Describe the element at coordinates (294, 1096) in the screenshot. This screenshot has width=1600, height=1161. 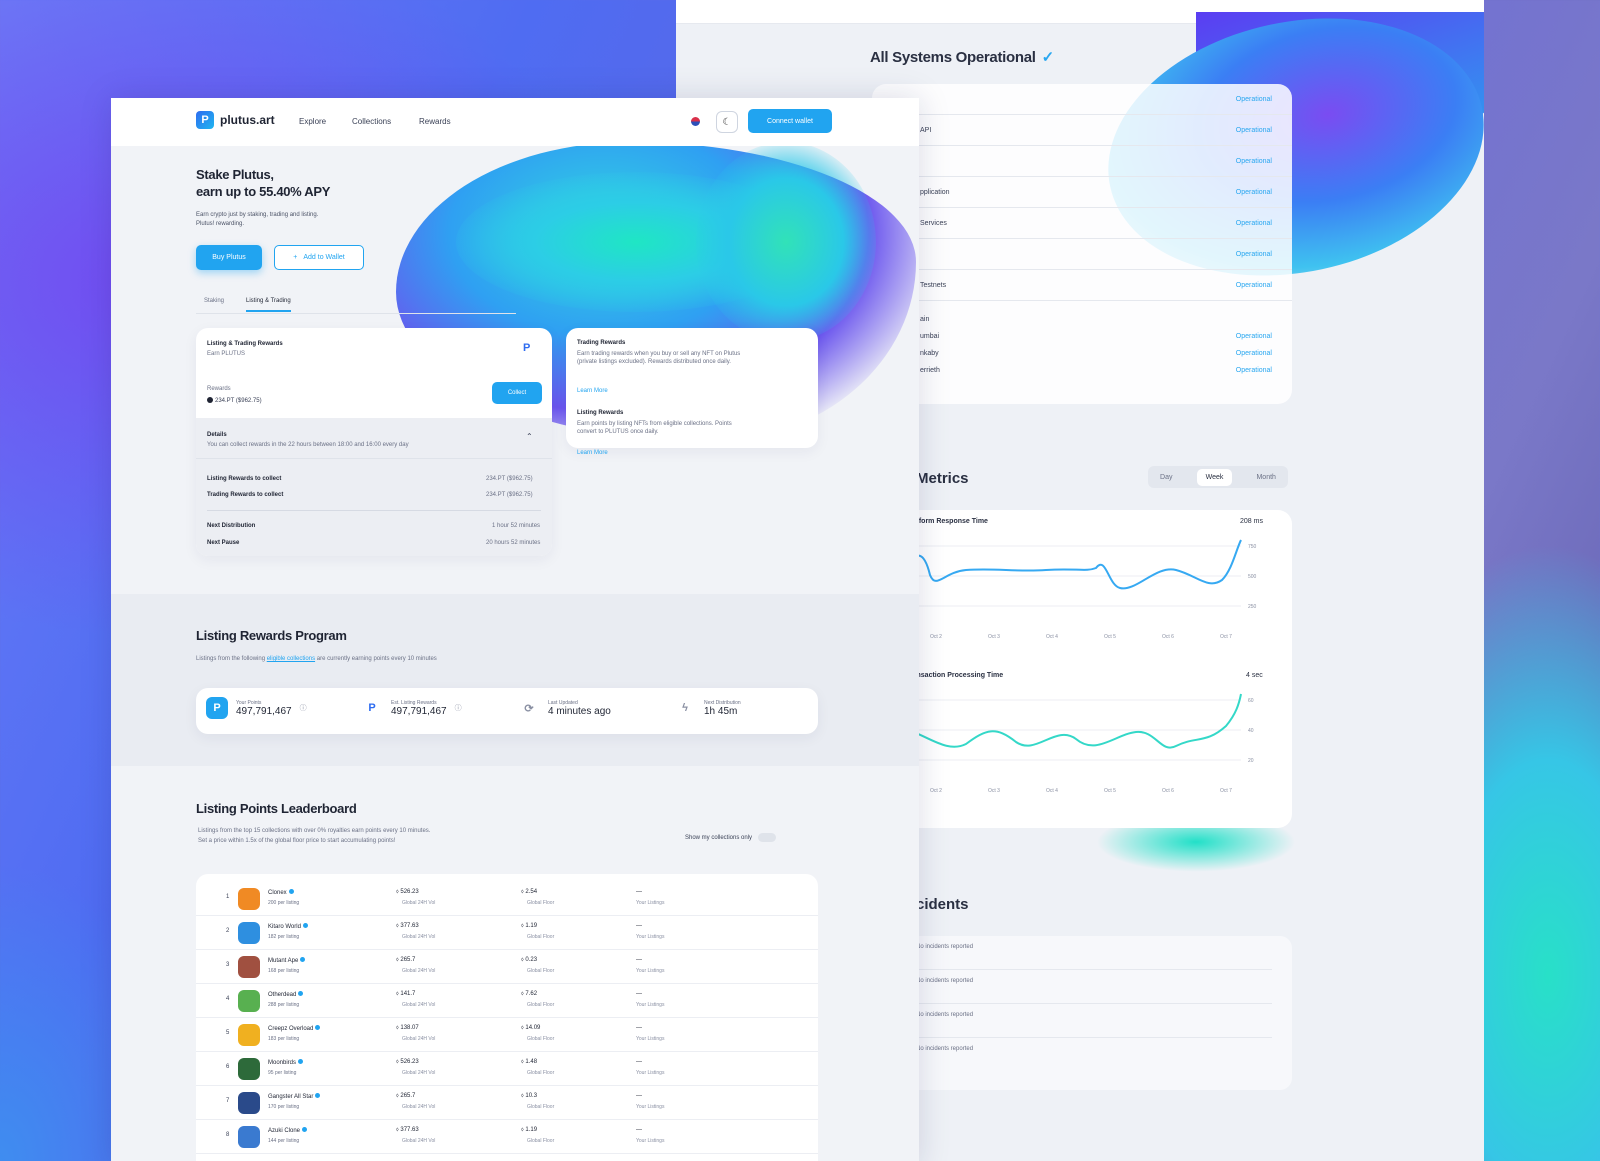
I see `collection-name: Gangster All Star` at that location.